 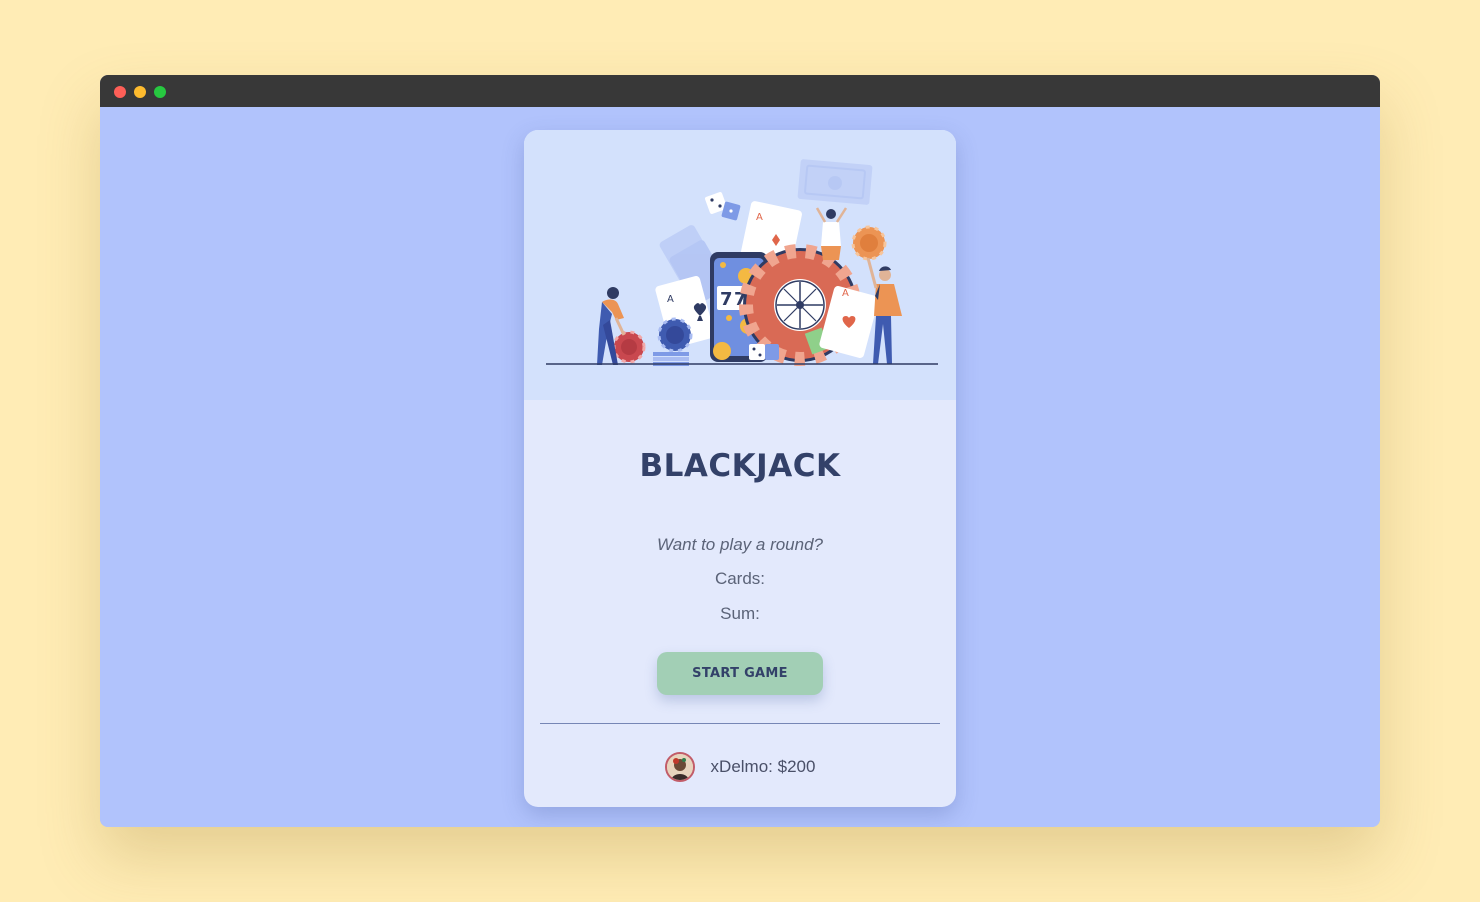 I want to click on slot-digit-1: 7, so click(x=726, y=299).